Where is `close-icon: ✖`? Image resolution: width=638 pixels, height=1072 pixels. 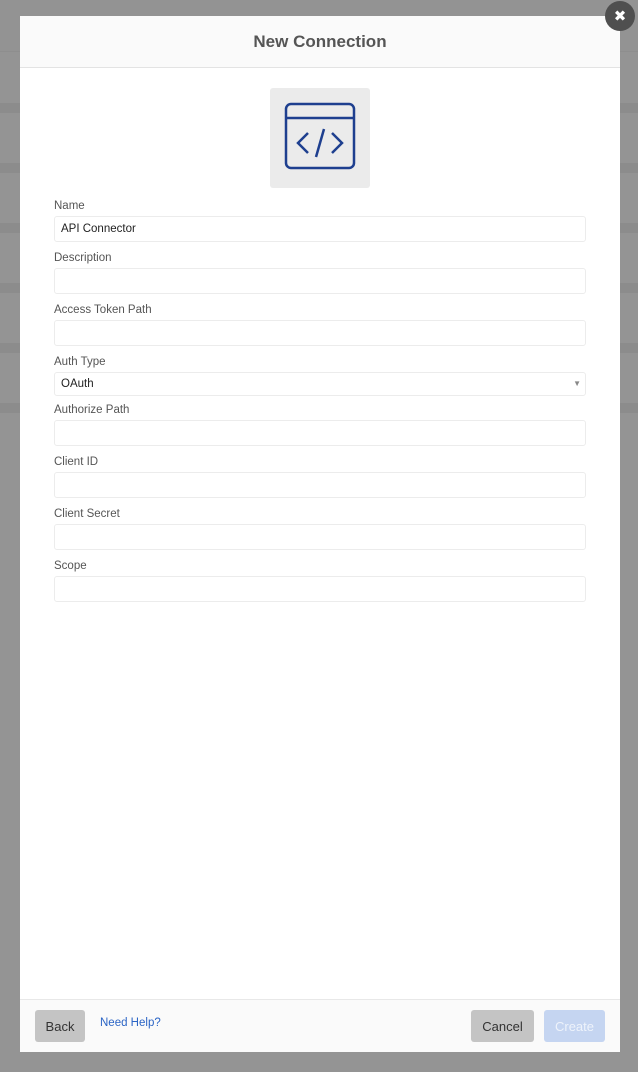
close-icon: ✖ is located at coordinates (620, 16).